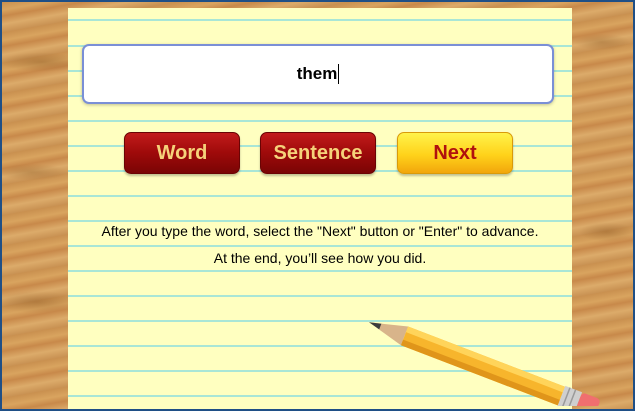 Image resolution: width=635 pixels, height=411 pixels. I want to click on word-input-value: them, so click(317, 73).